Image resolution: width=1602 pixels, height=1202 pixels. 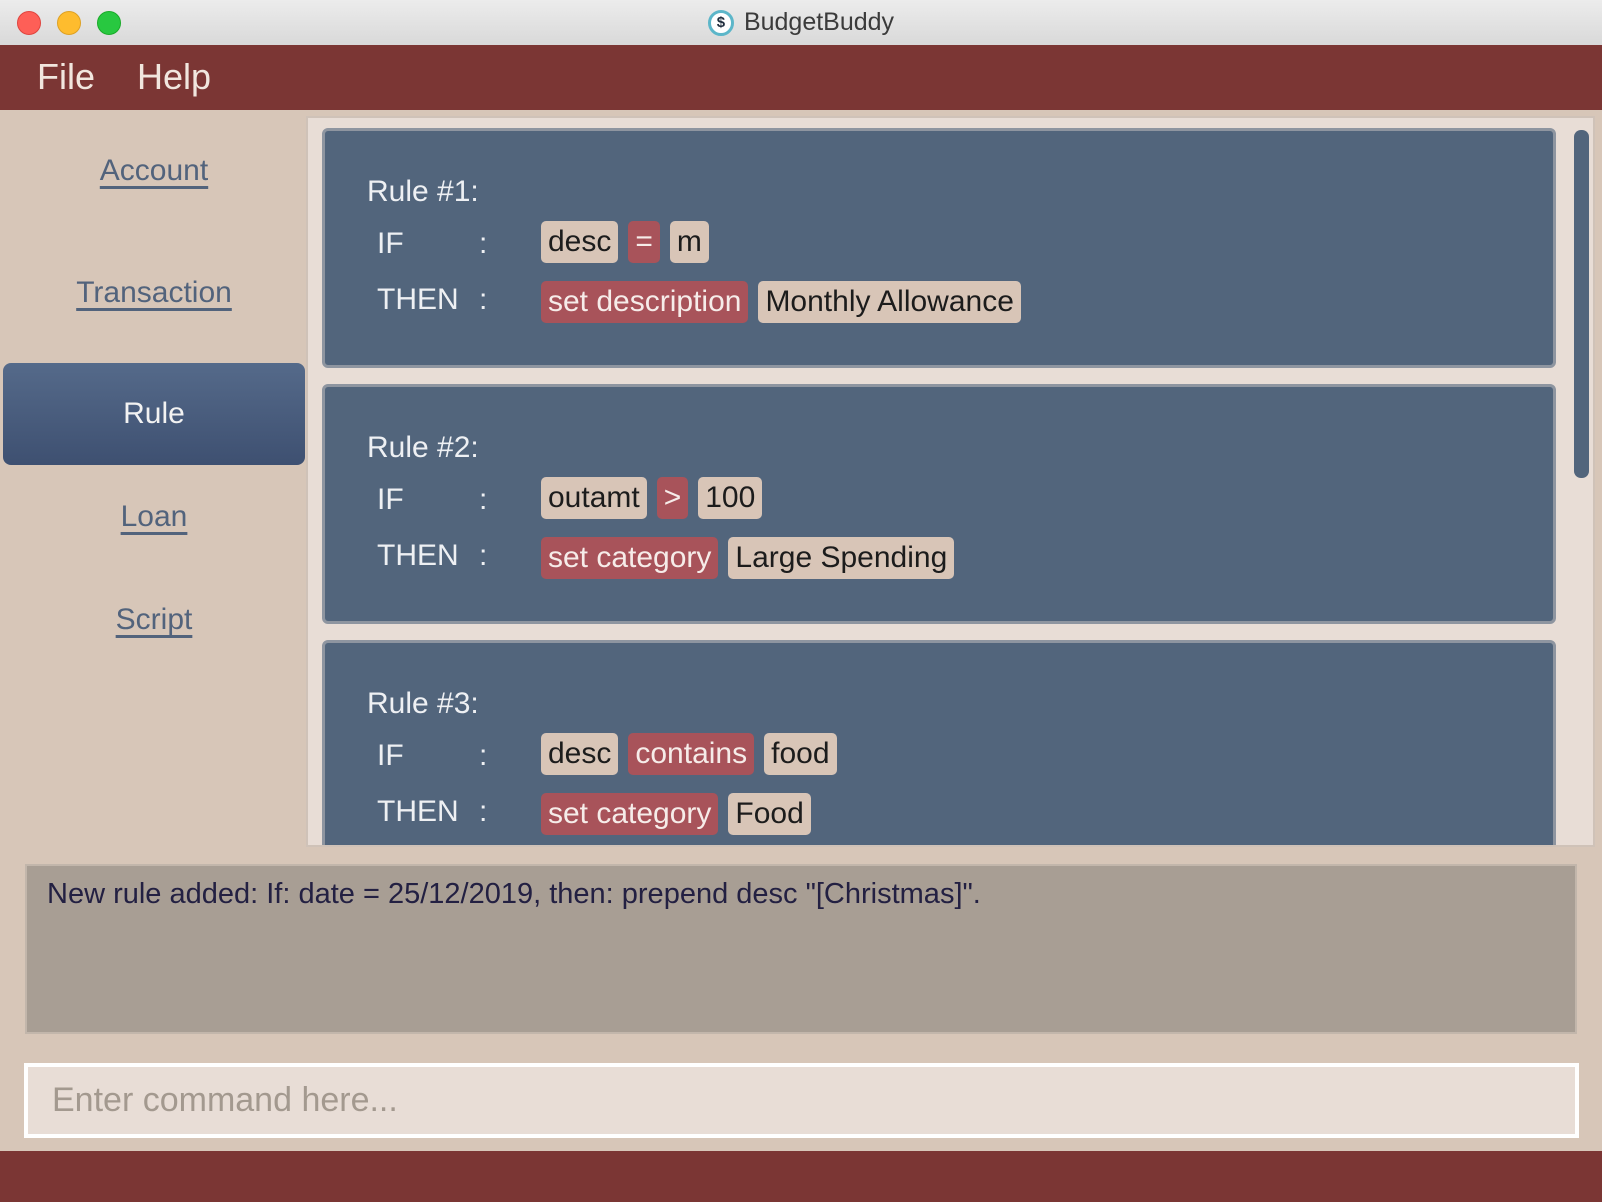 I want to click on command-input, so click(x=801, y=1100).